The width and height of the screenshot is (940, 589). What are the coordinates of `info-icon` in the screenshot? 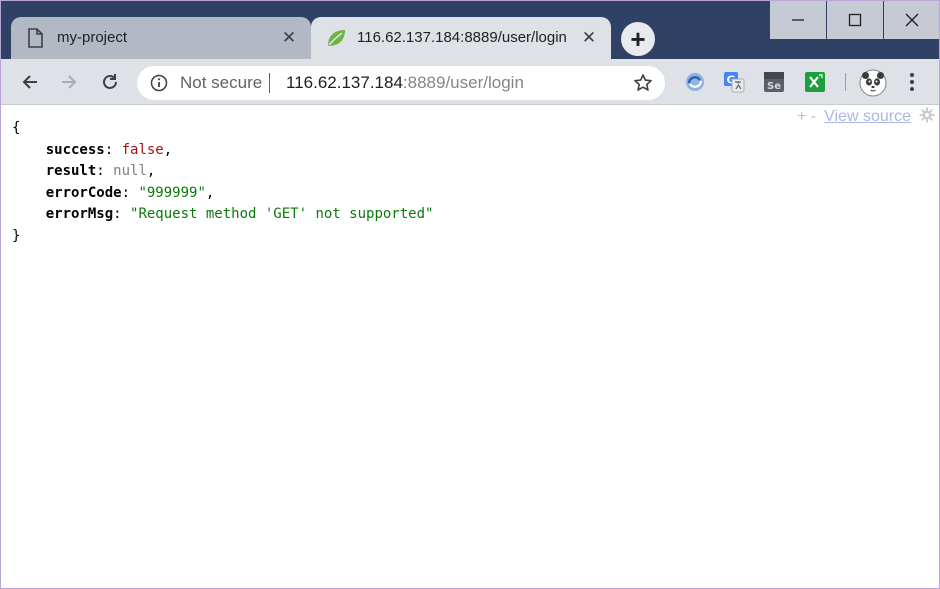 It's located at (159, 85).